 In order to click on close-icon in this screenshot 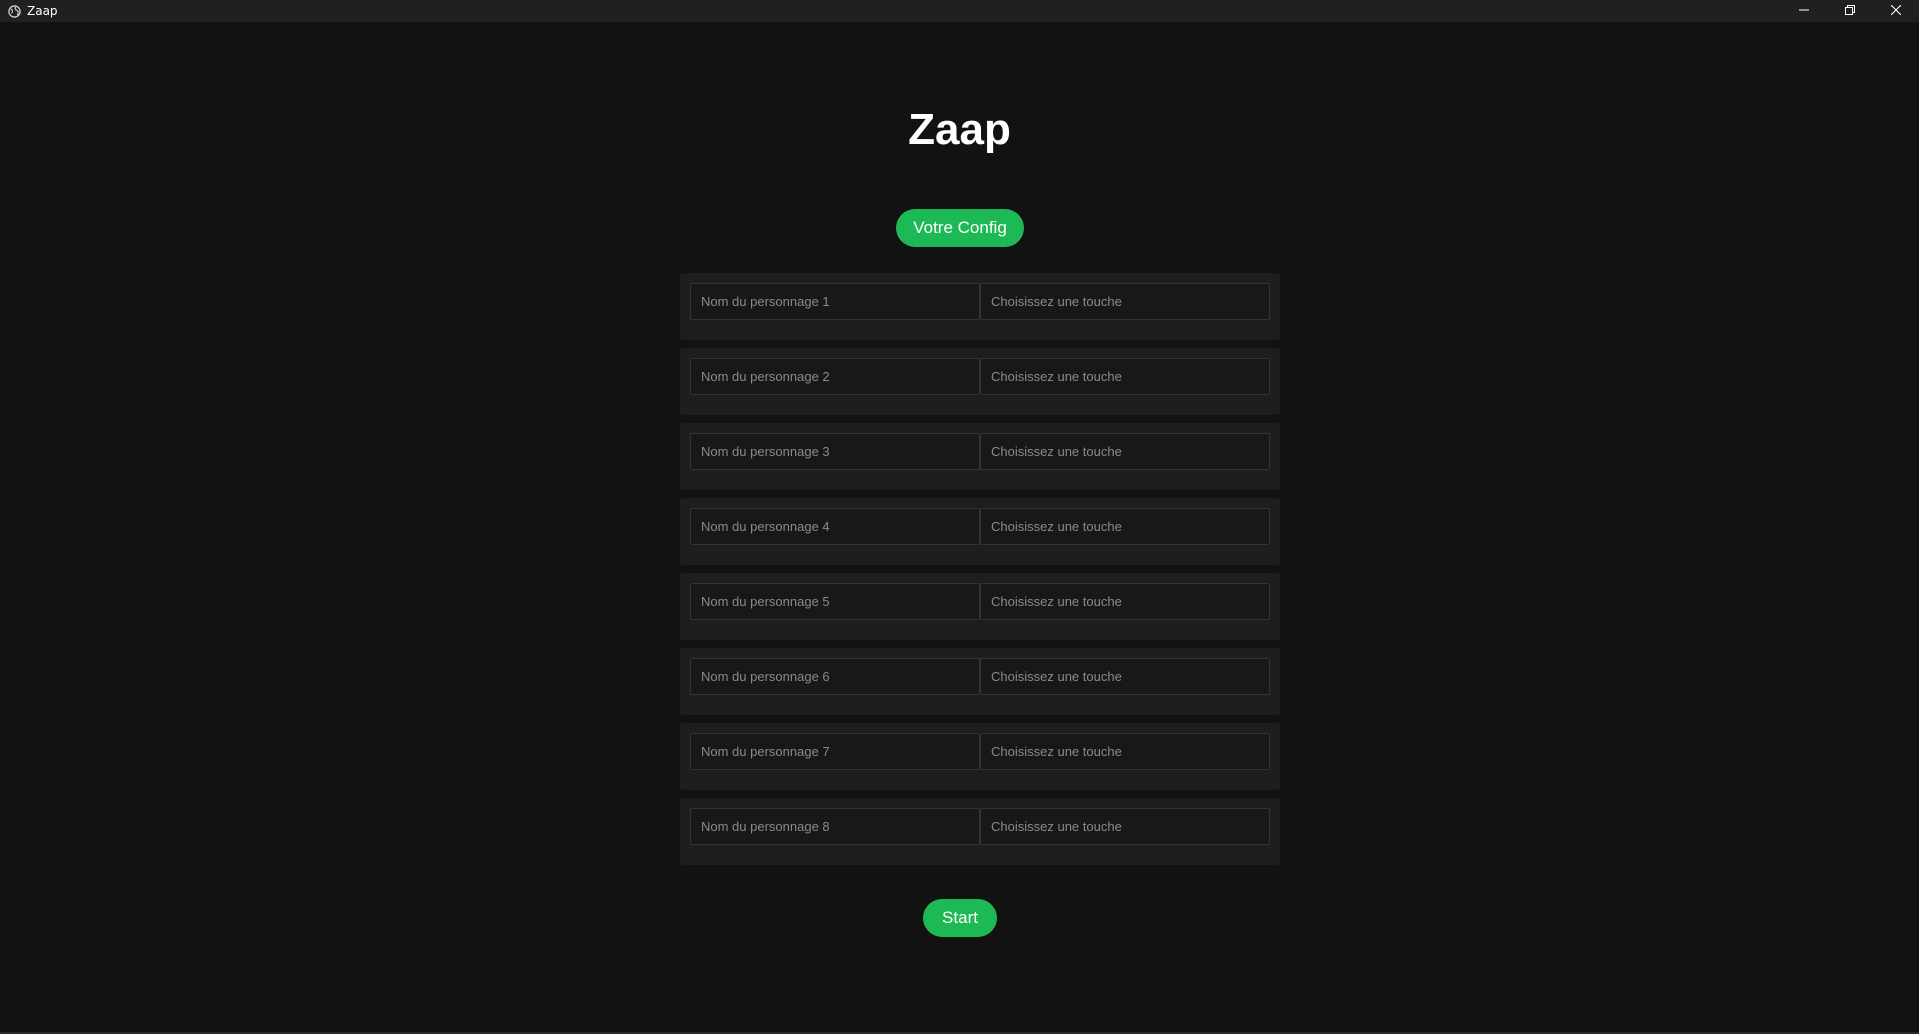, I will do `click(1896, 11)`.